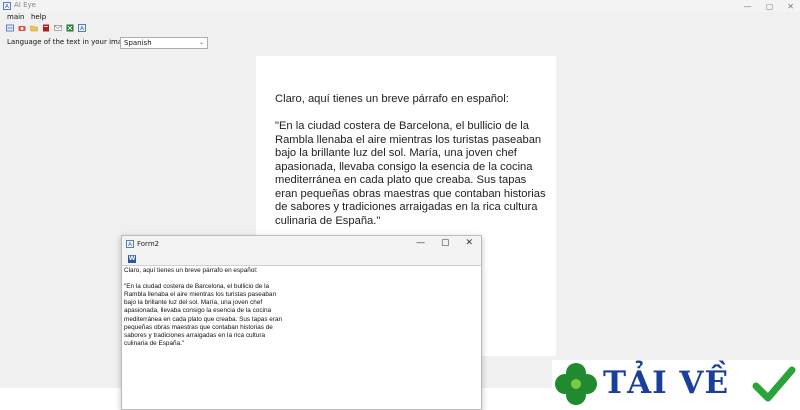 Image resolution: width=800 pixels, height=410 pixels. I want to click on folder-icon, so click(34, 28).